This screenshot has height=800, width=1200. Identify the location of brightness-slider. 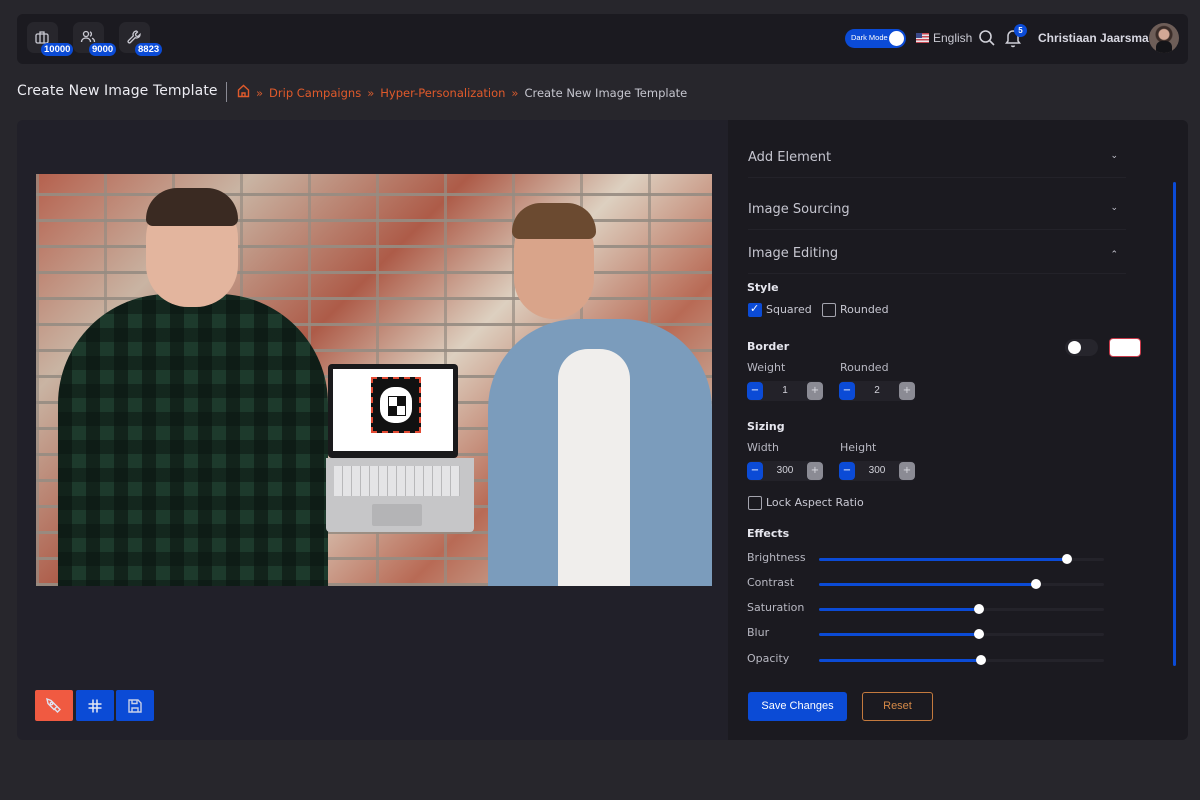
(961, 559).